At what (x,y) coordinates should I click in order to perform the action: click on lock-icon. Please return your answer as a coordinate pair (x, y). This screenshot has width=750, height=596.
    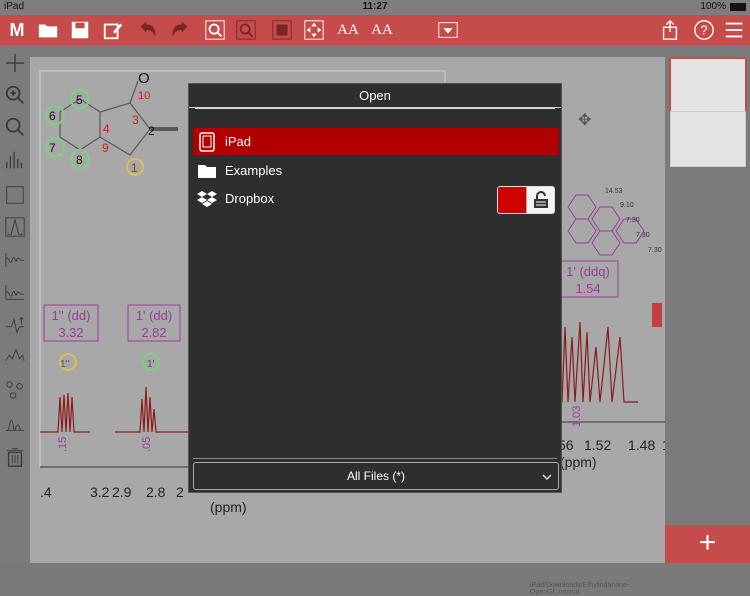
    Looking at the image, I should click on (540, 200).